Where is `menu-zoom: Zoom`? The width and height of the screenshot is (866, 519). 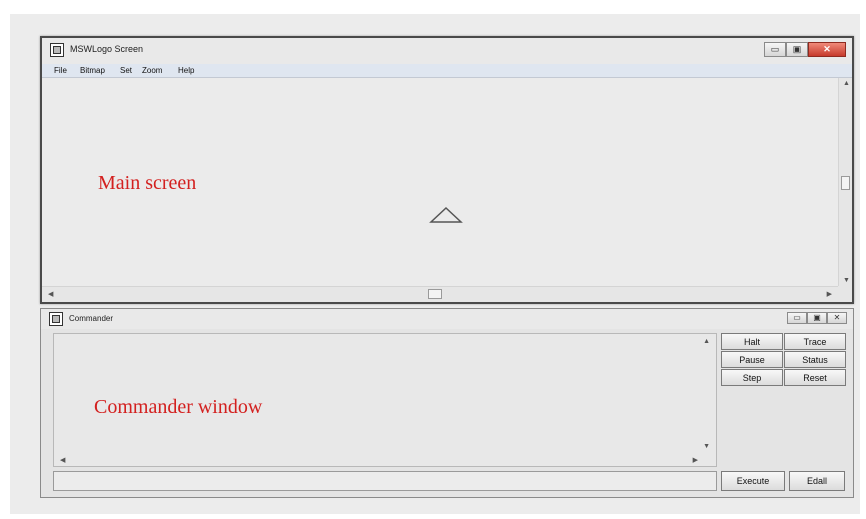 menu-zoom: Zoom is located at coordinates (152, 70).